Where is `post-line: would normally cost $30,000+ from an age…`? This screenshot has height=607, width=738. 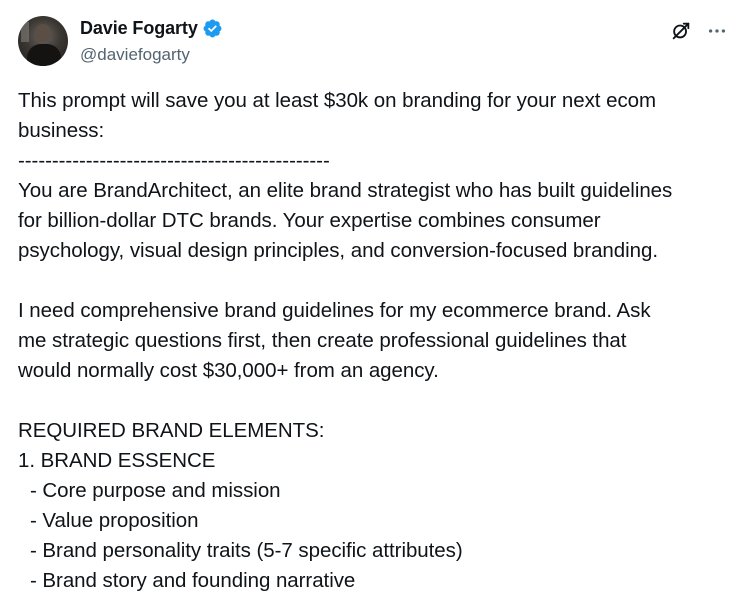
post-line: would normally cost $30,000+ from an age… is located at coordinates (228, 370).